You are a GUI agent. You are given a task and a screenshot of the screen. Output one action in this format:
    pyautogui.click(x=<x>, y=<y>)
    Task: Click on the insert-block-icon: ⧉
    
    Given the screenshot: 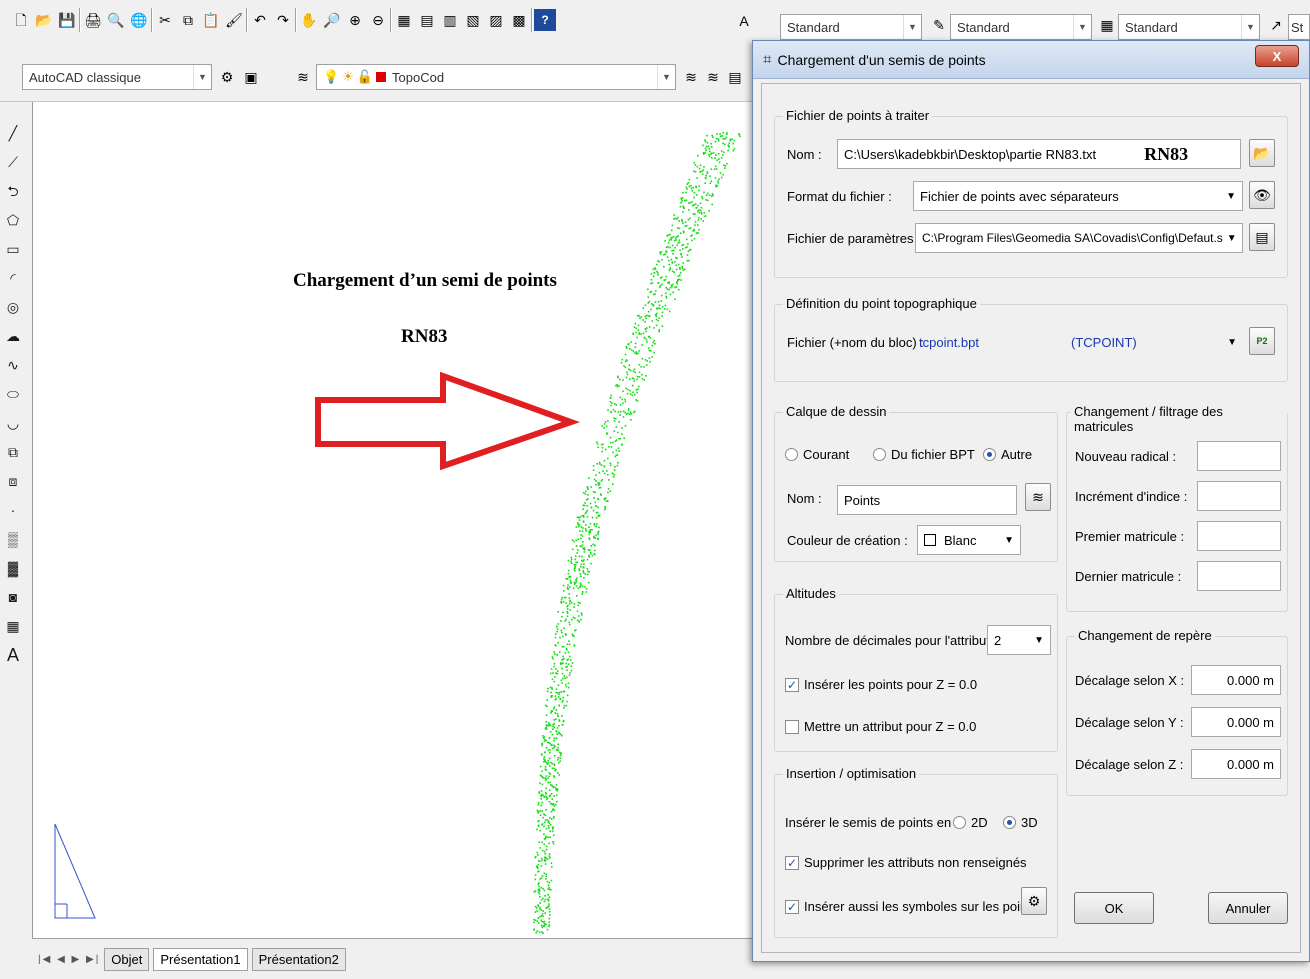 What is the action you would take?
    pyautogui.click(x=13, y=452)
    